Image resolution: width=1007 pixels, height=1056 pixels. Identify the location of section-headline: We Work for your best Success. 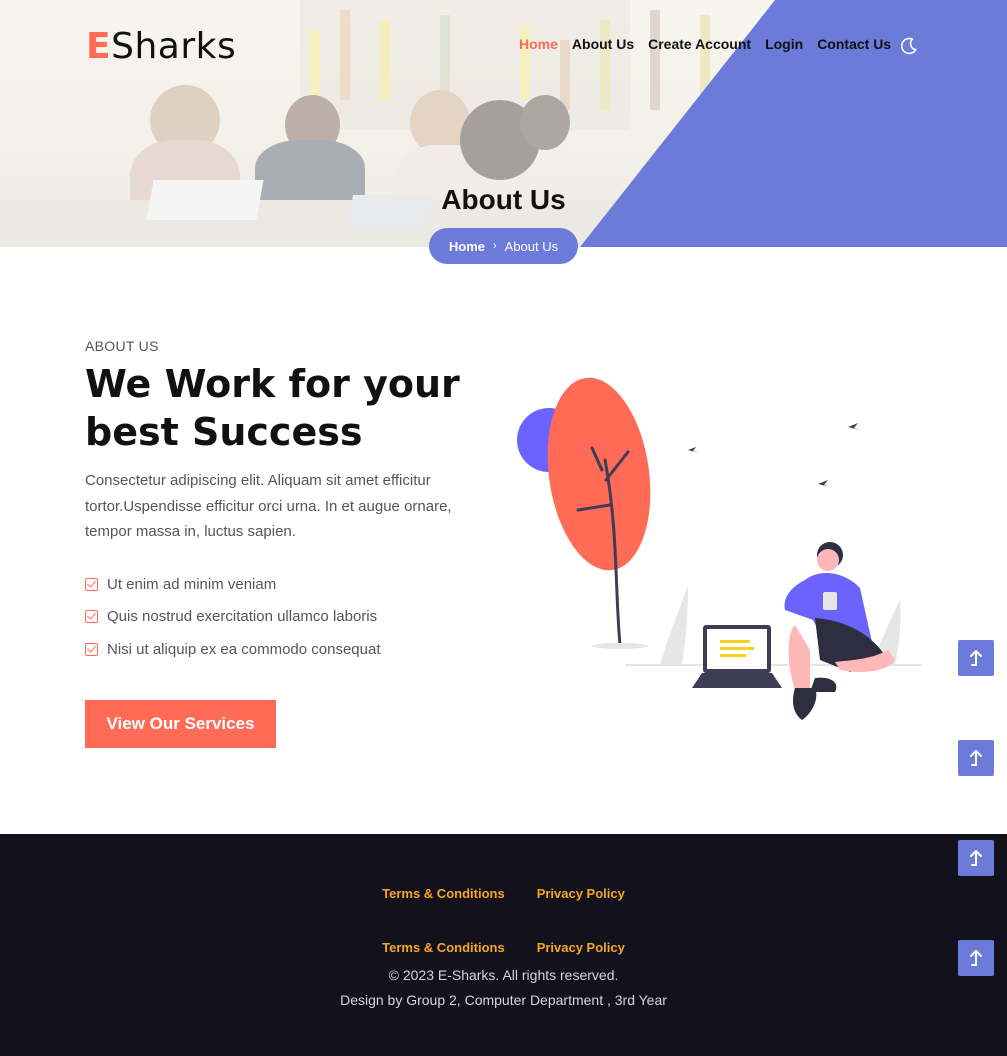
(295, 408).